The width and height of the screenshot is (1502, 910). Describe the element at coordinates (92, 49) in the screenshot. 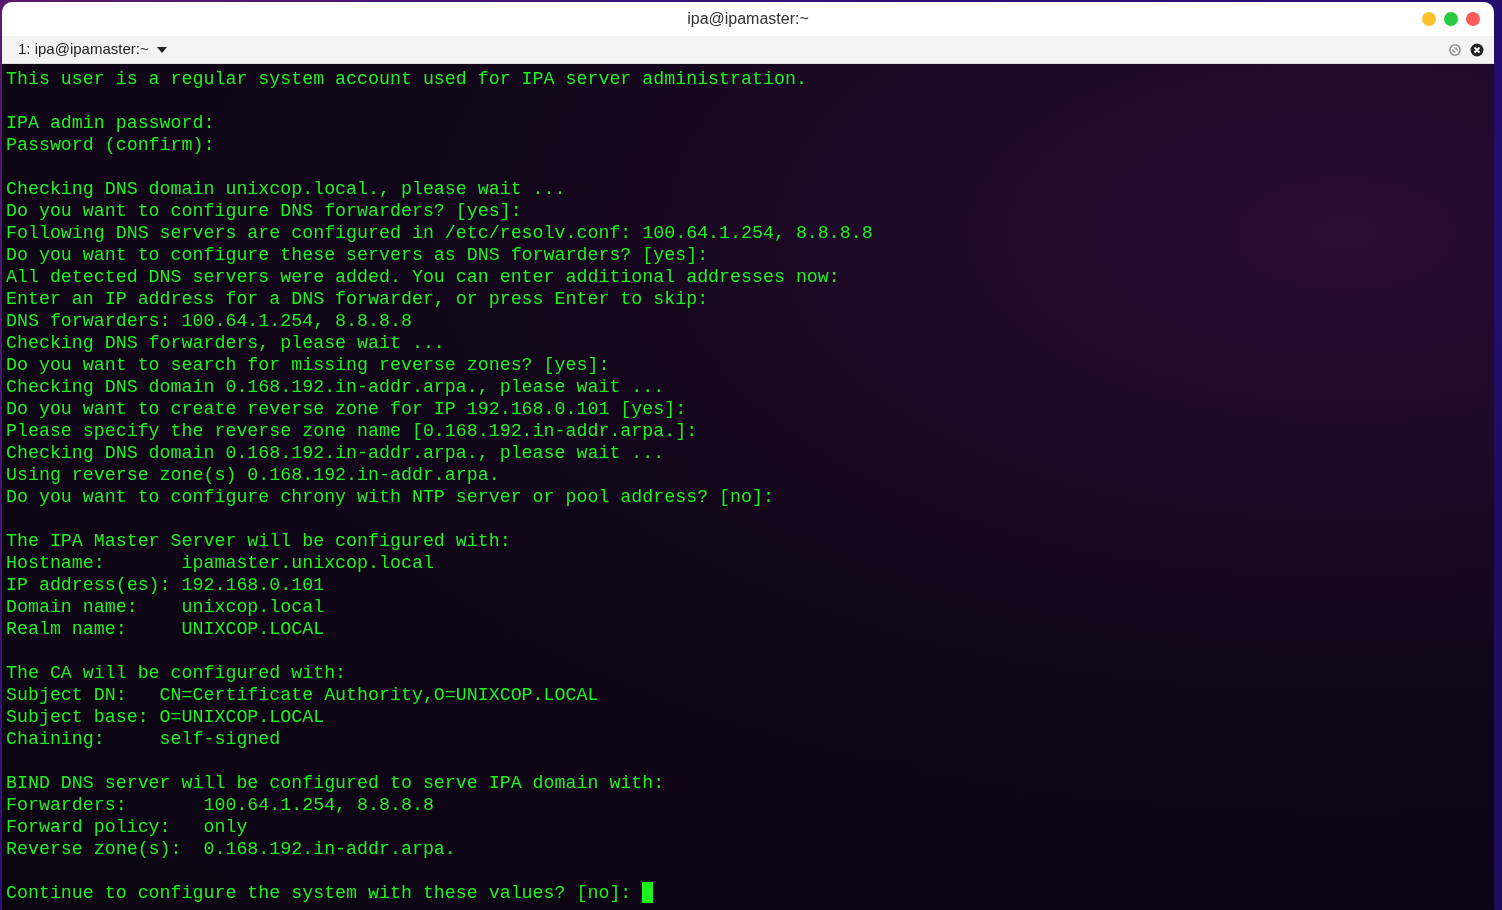

I see `terminal-tab: 1: ipa@ipamaster:~` at that location.